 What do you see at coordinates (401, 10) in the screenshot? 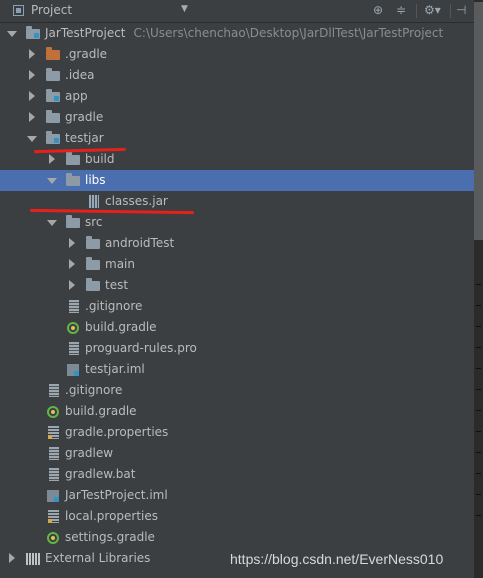
I see `collapse-all-icon: ≑` at bounding box center [401, 10].